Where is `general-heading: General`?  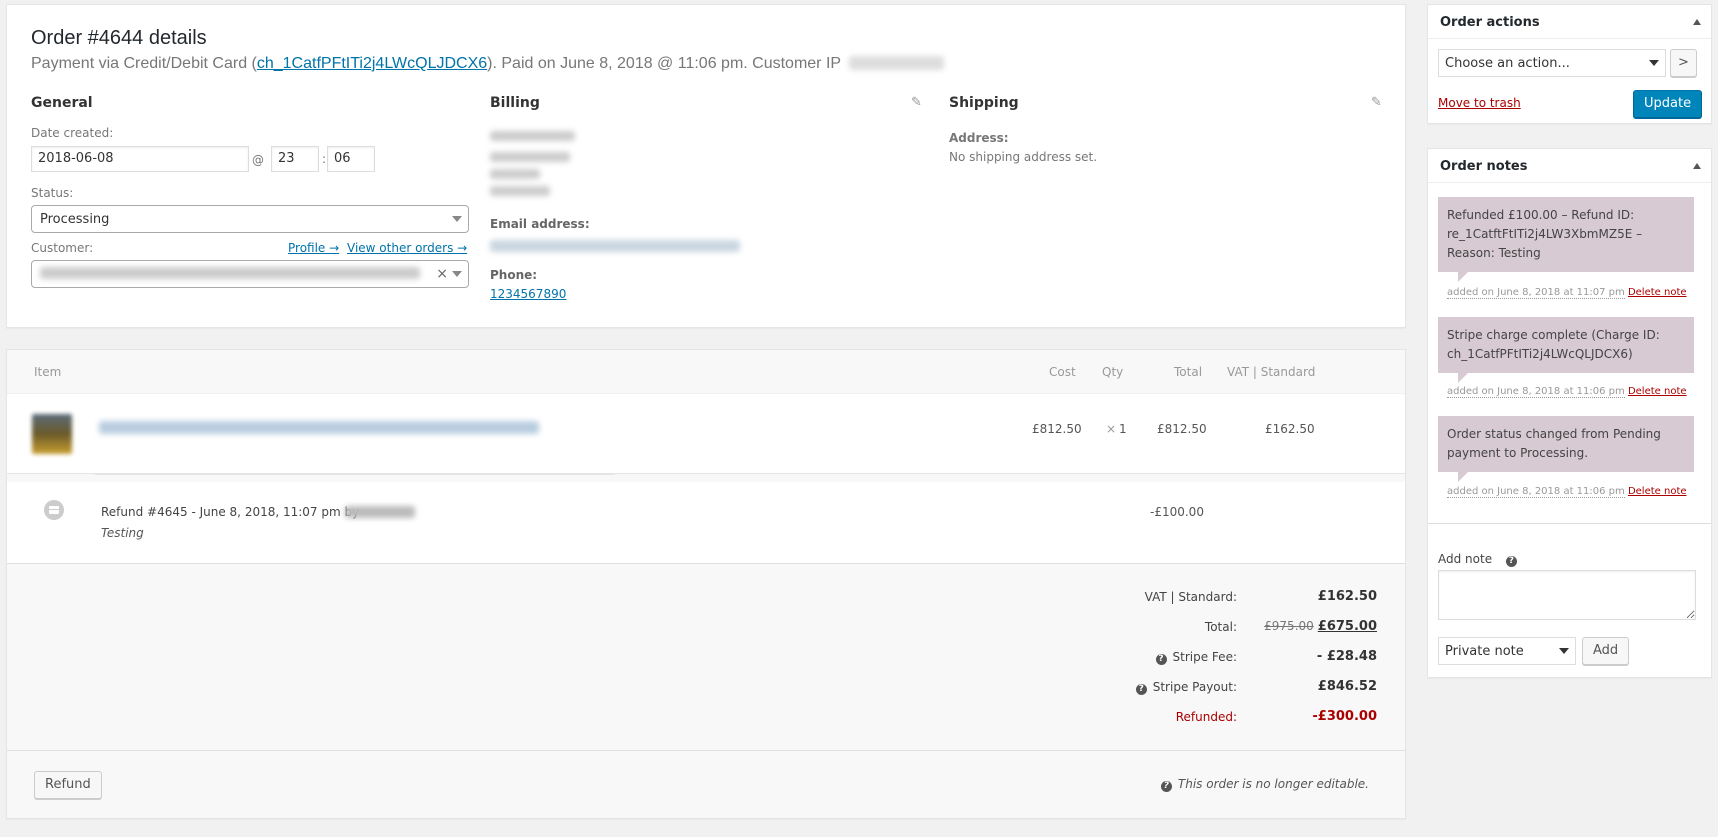
general-heading: General is located at coordinates (62, 103).